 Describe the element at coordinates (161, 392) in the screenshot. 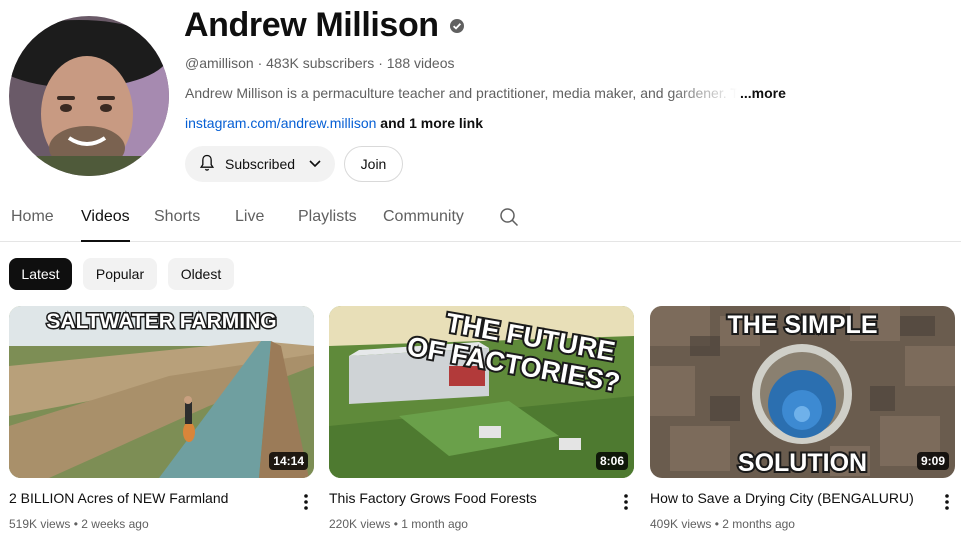

I see `video-thumbnail: SALTWATER FARMING 14:14` at that location.